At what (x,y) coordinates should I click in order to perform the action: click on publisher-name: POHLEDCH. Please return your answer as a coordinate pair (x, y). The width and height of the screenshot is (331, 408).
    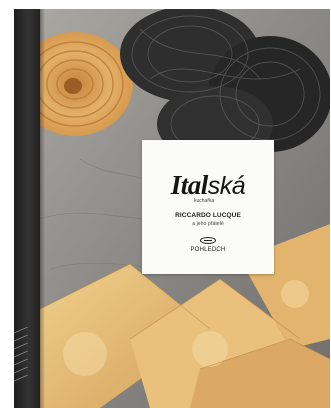
    Looking at the image, I should click on (208, 250).